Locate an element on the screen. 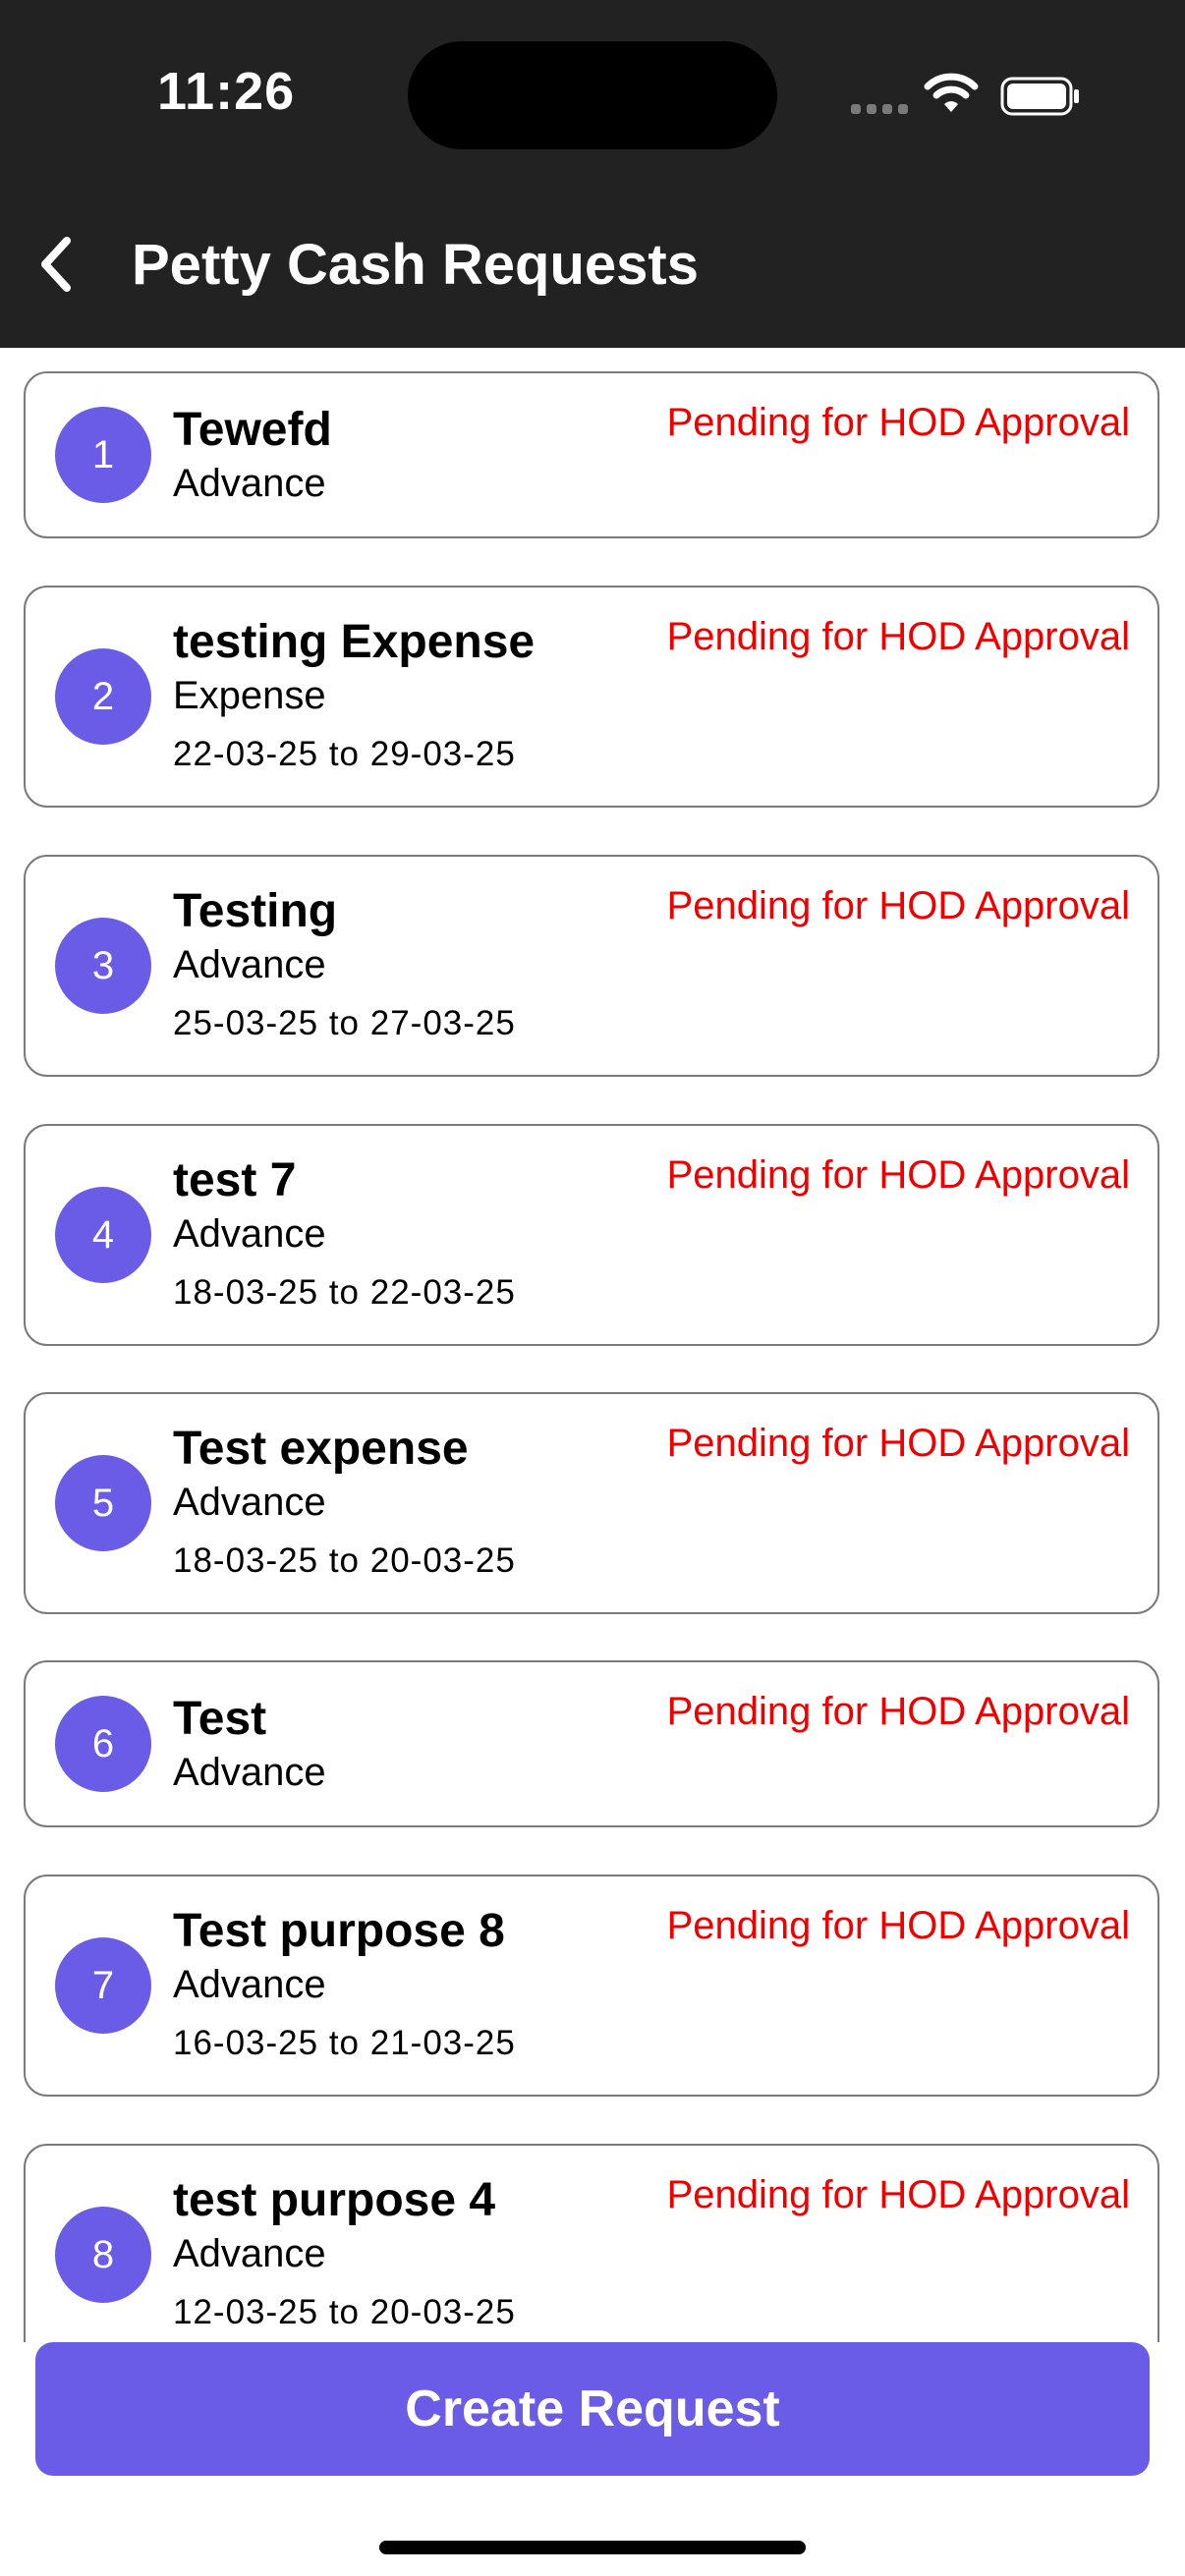  request-index-badge: 4 is located at coordinates (103, 1235).